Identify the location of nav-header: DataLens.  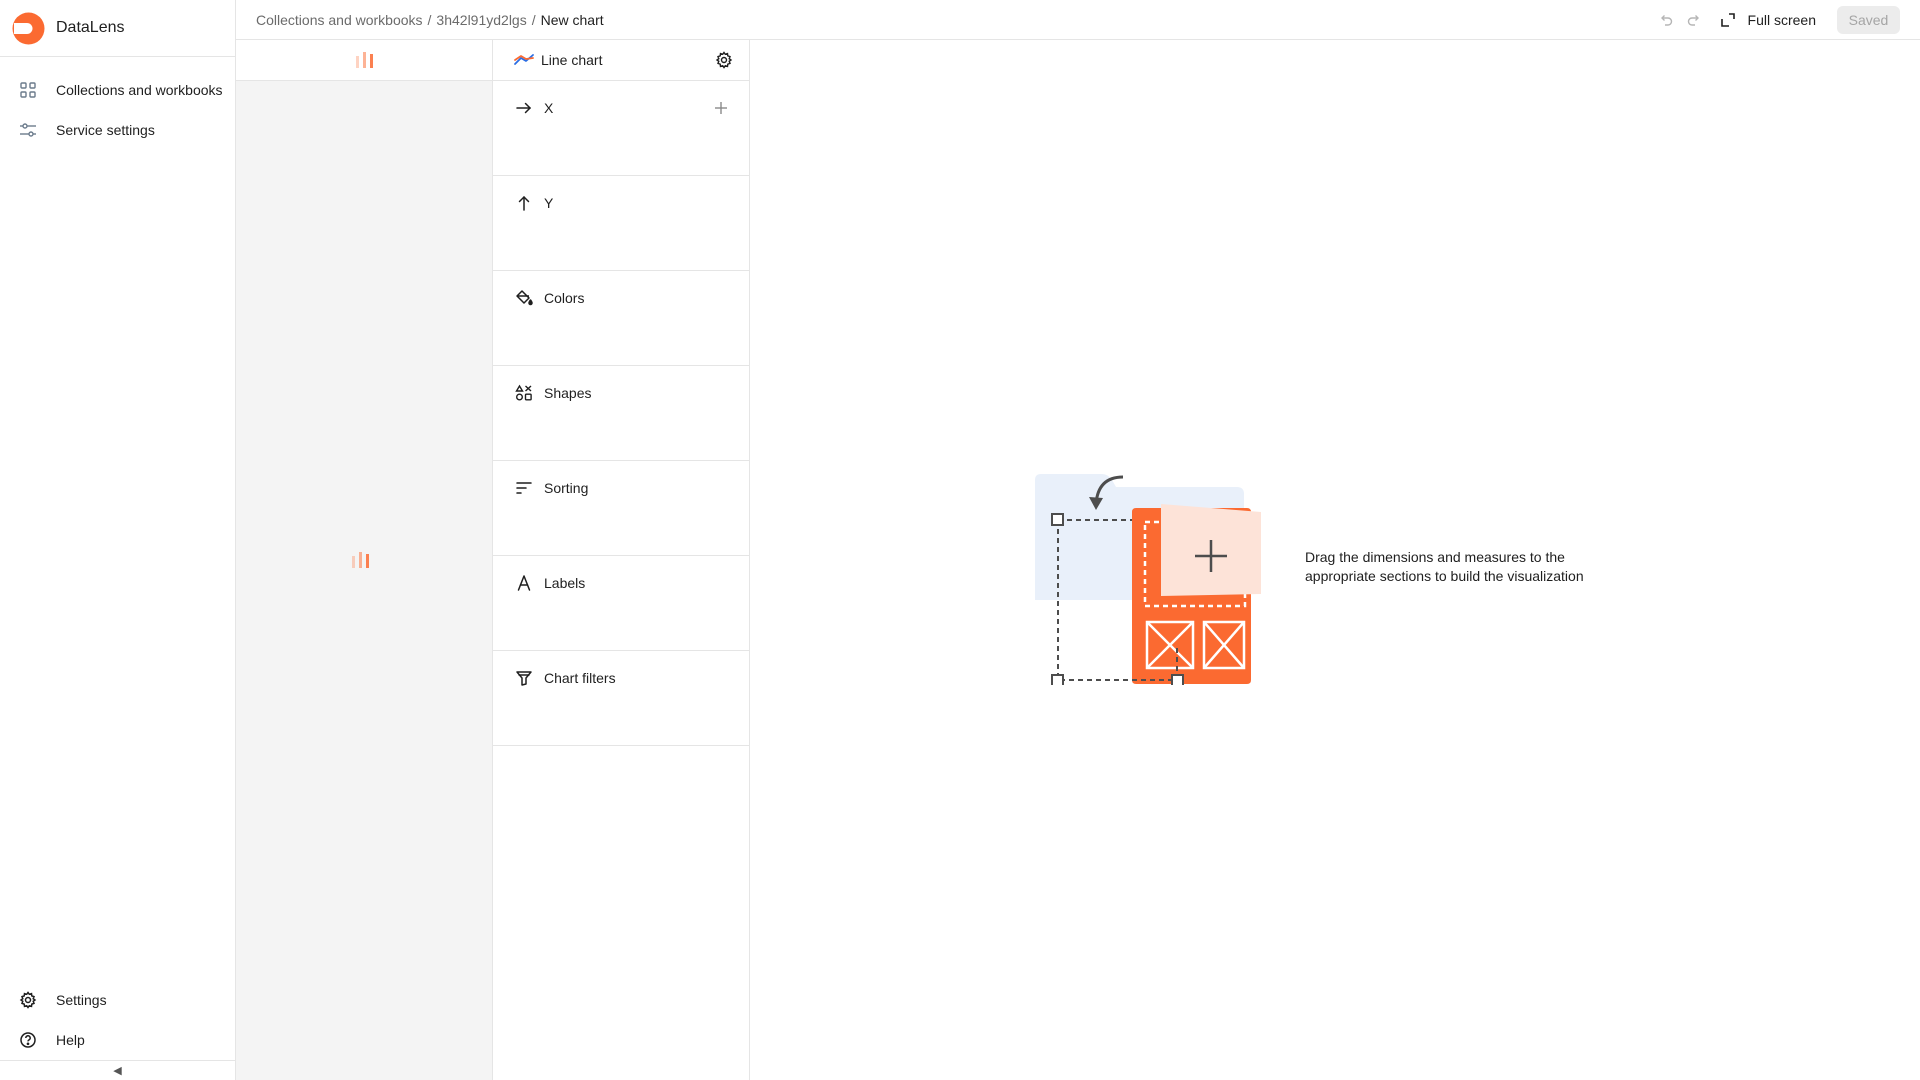
(117, 28).